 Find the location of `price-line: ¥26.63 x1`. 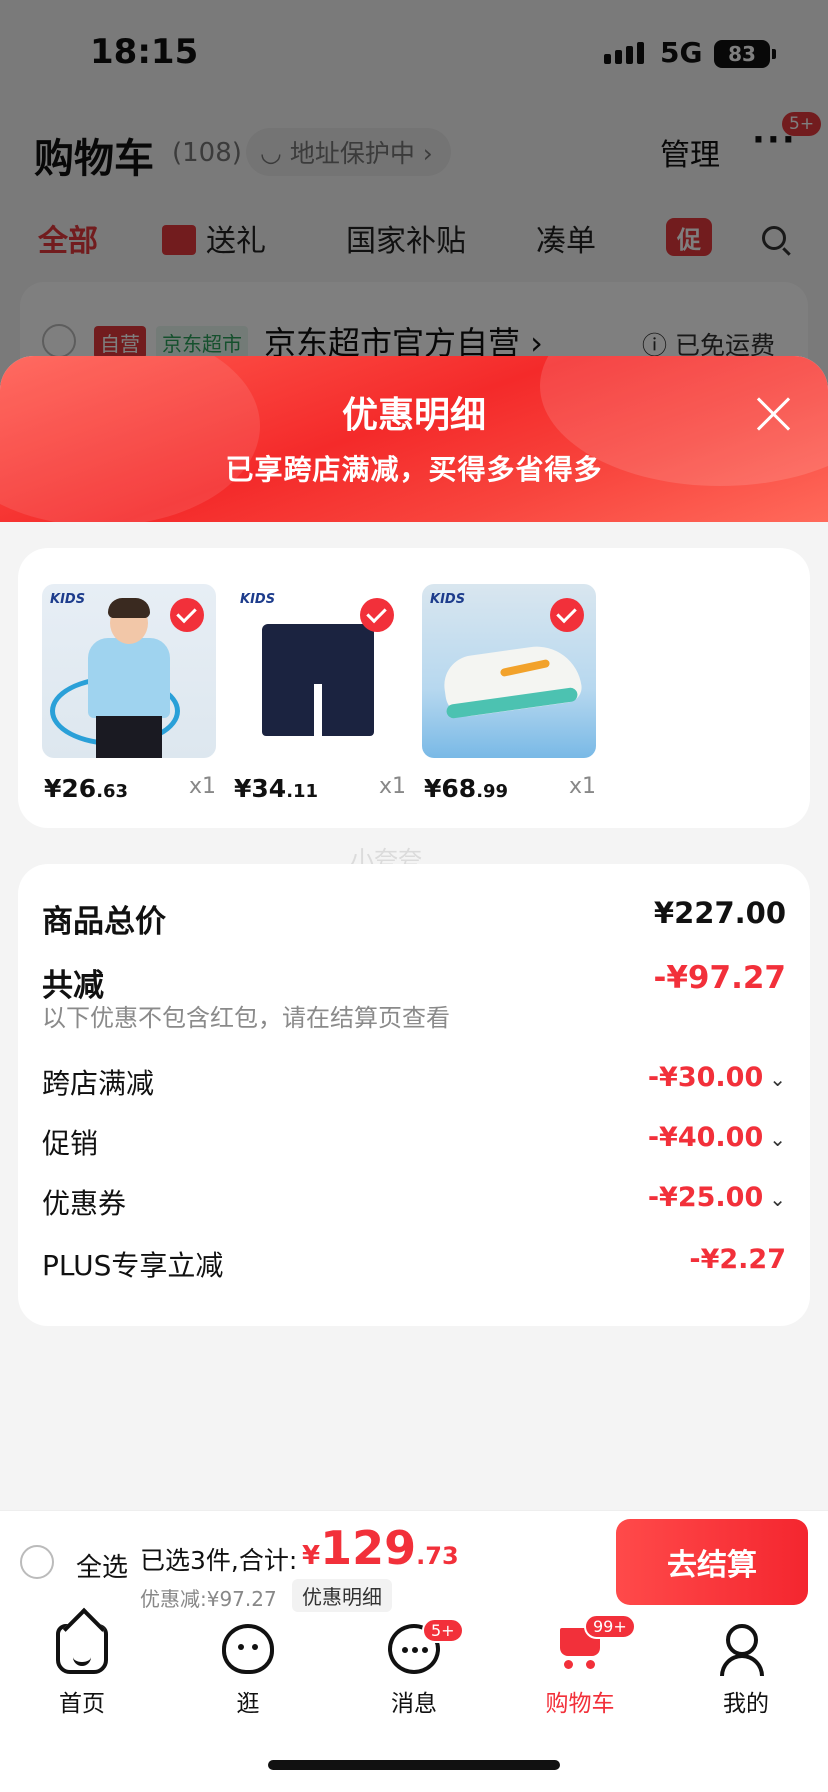

price-line: ¥26.63 x1 is located at coordinates (129, 790).